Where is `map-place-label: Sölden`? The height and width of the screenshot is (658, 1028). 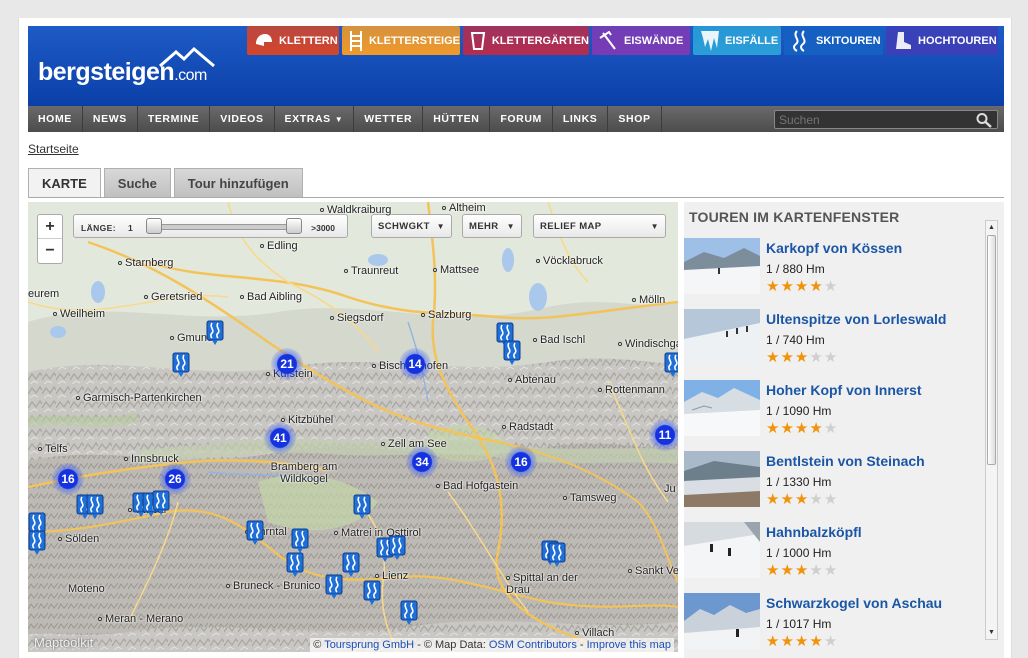
map-place-label: Sölden is located at coordinates (78, 539).